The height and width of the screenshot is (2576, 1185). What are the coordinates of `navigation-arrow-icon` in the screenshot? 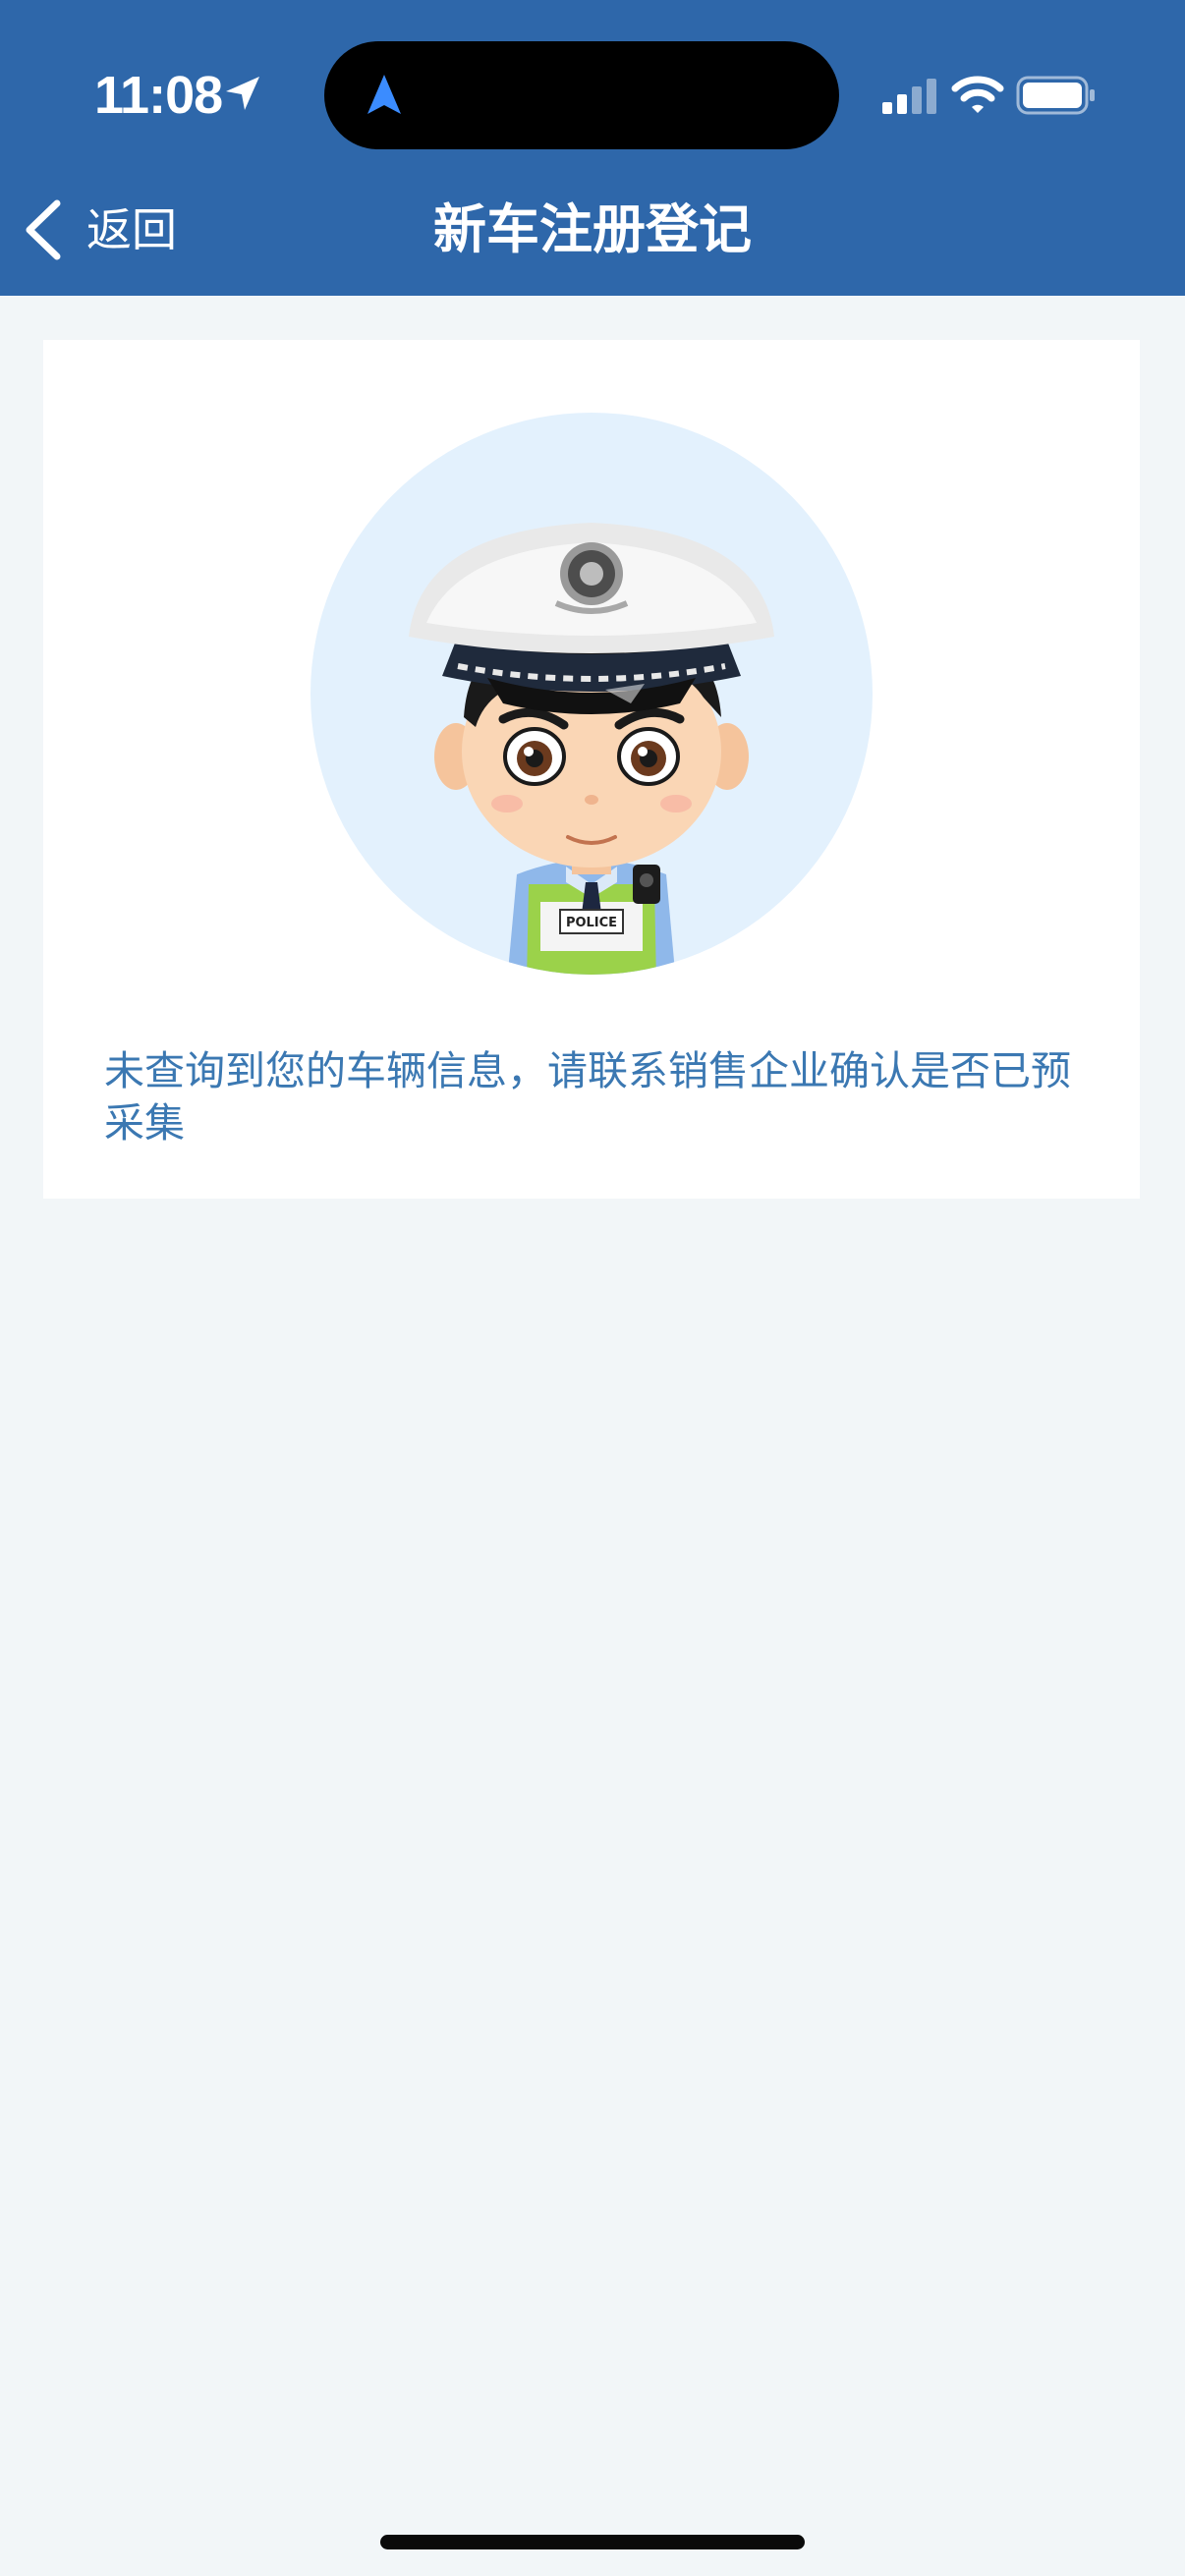 It's located at (384, 94).